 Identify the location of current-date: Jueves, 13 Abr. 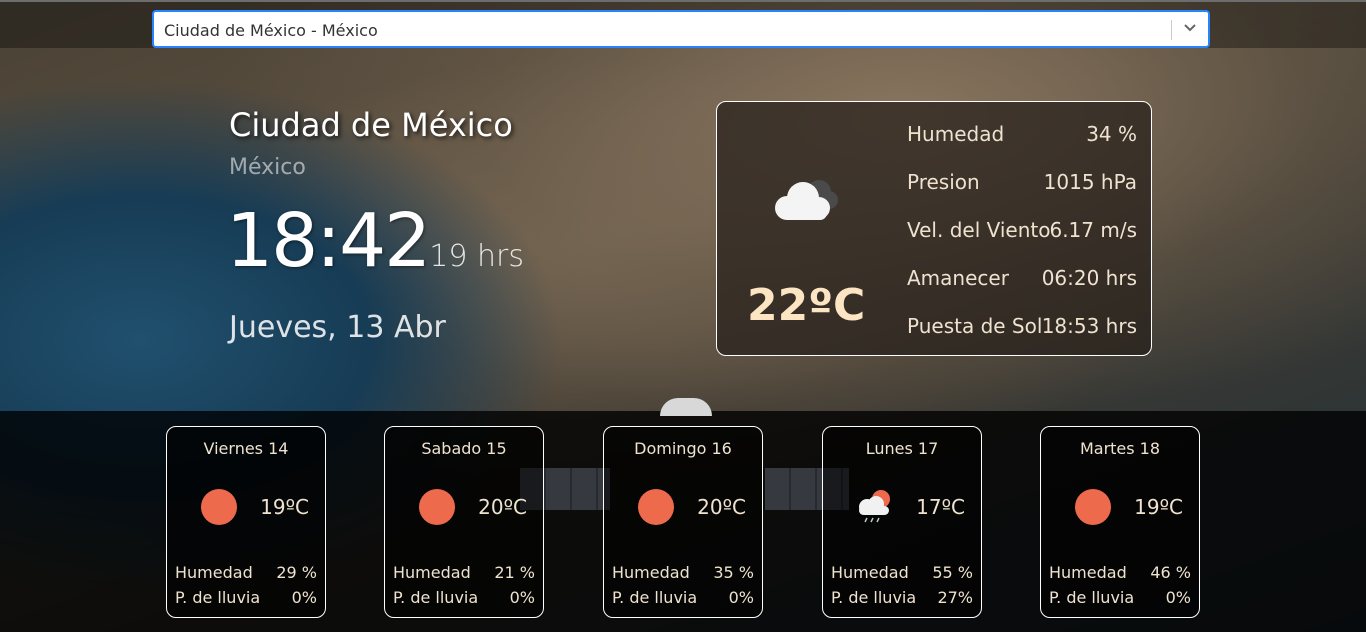
(337, 327).